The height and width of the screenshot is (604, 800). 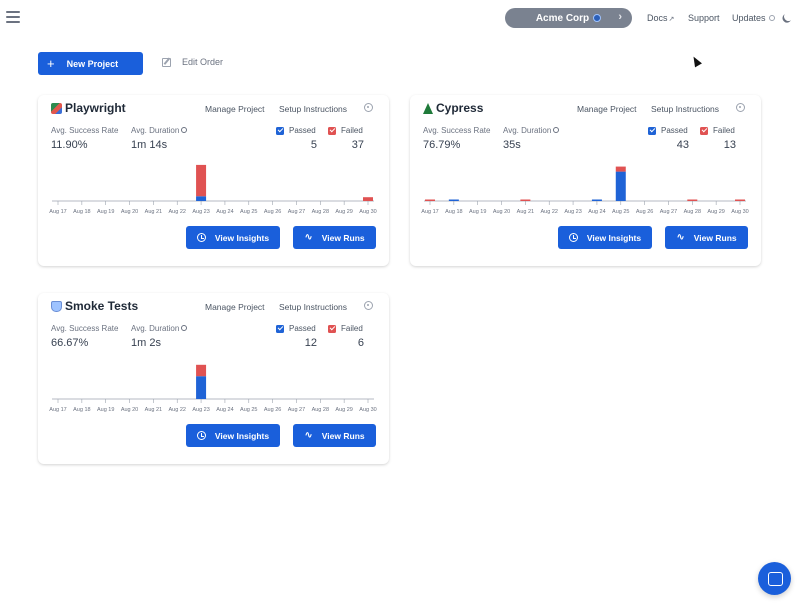 I want to click on passed-count: 43, so click(x=682, y=145).